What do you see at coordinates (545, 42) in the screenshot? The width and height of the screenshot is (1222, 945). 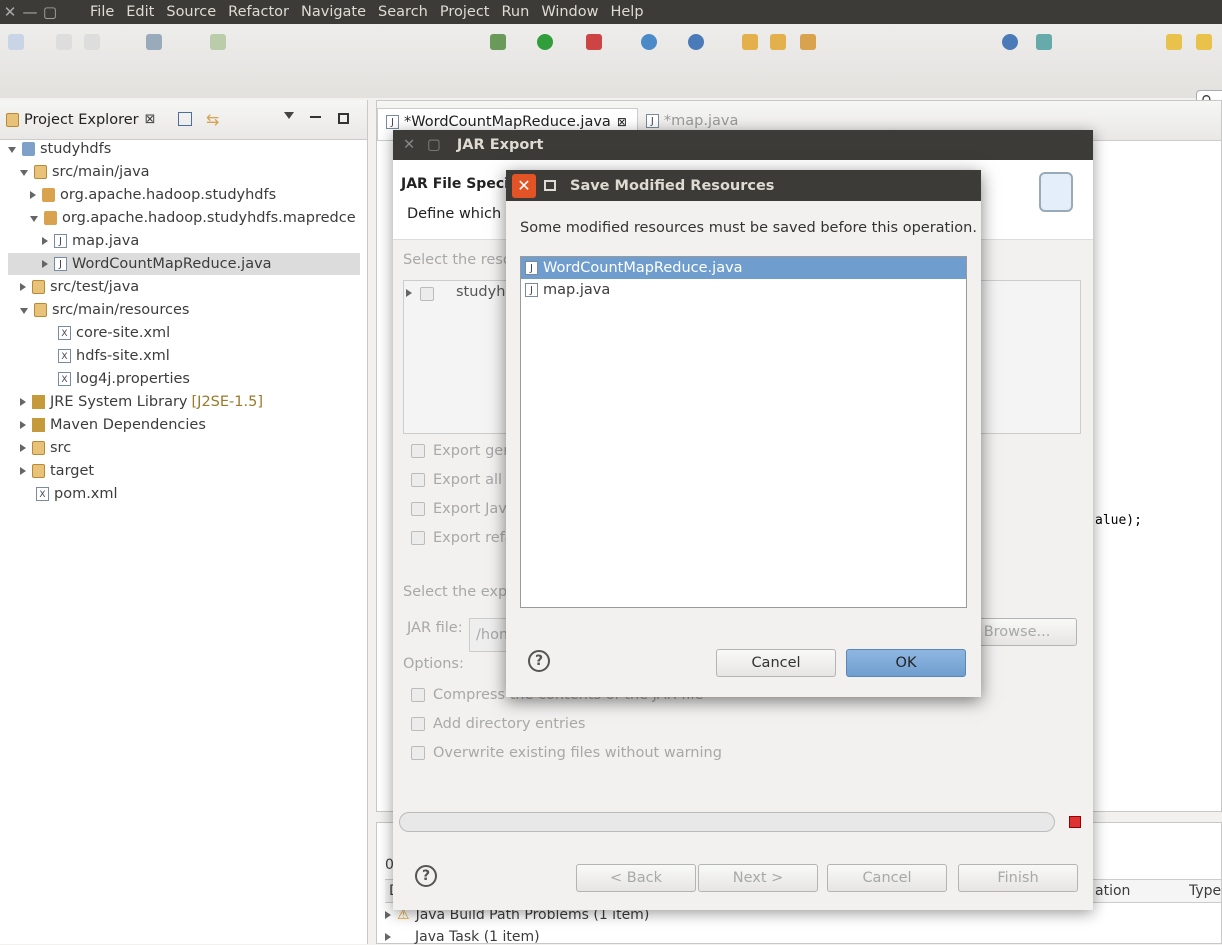 I see `run-icon` at bounding box center [545, 42].